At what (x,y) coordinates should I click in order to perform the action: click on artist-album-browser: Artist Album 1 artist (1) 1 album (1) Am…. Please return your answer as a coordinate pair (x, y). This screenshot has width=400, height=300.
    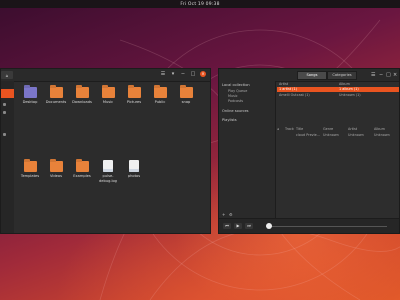
    Looking at the image, I should click on (338, 103).